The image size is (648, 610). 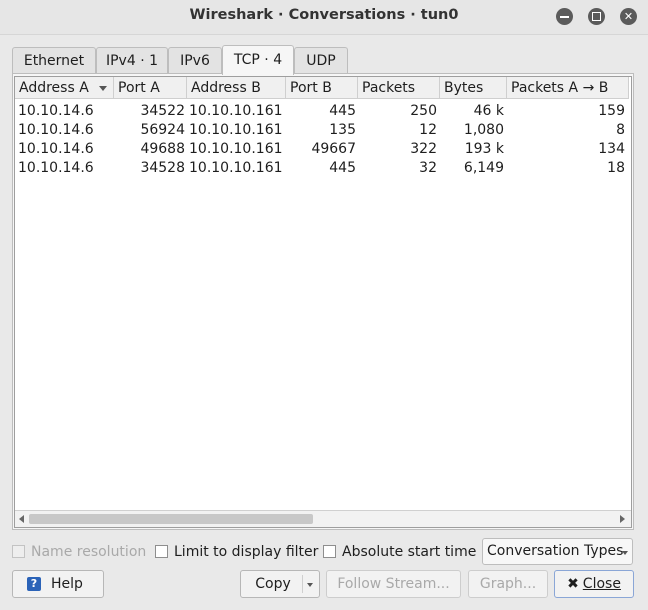 I want to click on cell-bytes: 46 k, so click(x=488, y=111).